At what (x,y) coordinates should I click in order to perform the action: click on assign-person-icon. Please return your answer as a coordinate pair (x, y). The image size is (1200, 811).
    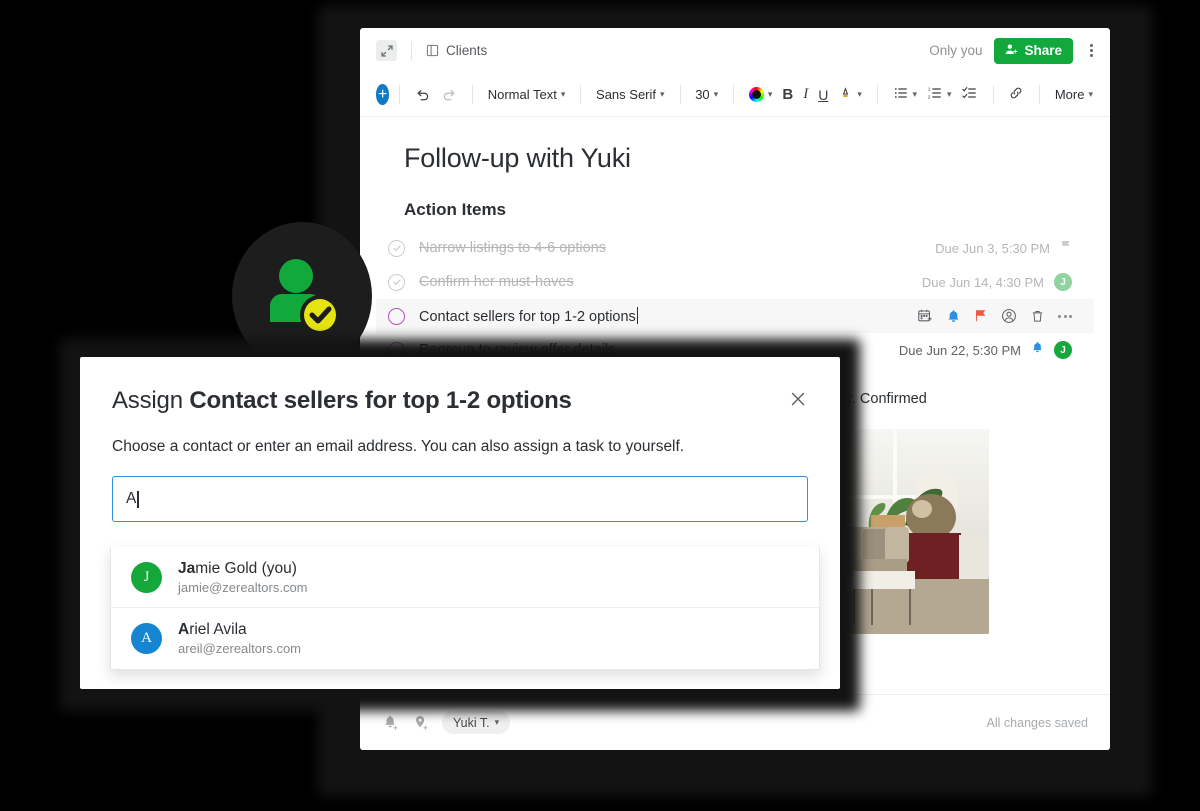
    Looking at the image, I should click on (1009, 316).